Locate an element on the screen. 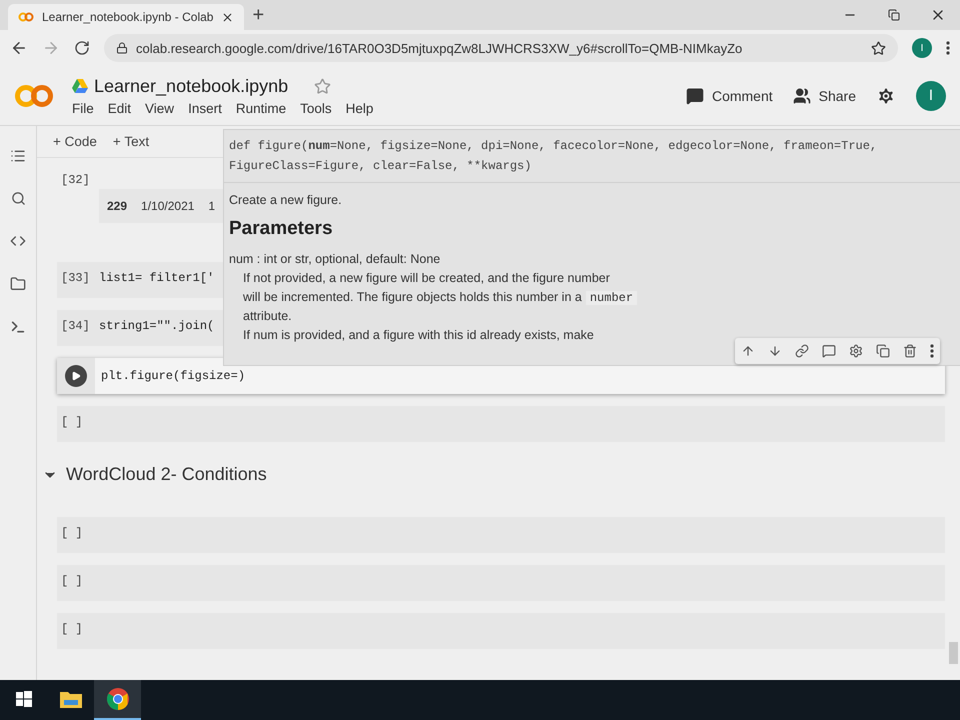  trash-icon is located at coordinates (909, 351).